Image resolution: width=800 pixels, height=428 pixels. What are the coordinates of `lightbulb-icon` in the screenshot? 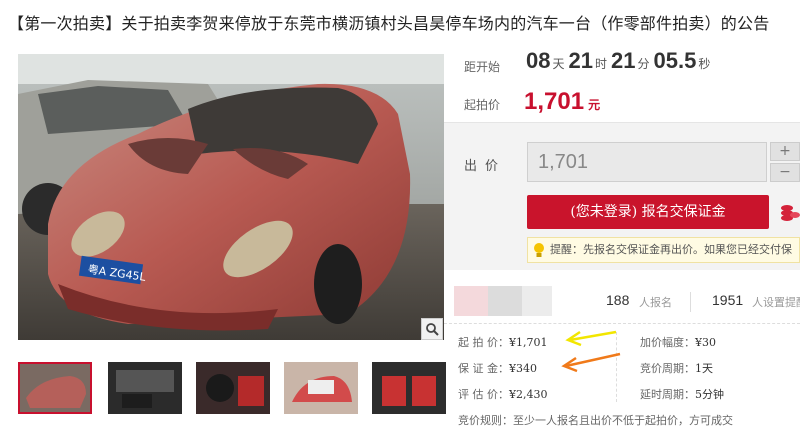 It's located at (539, 250).